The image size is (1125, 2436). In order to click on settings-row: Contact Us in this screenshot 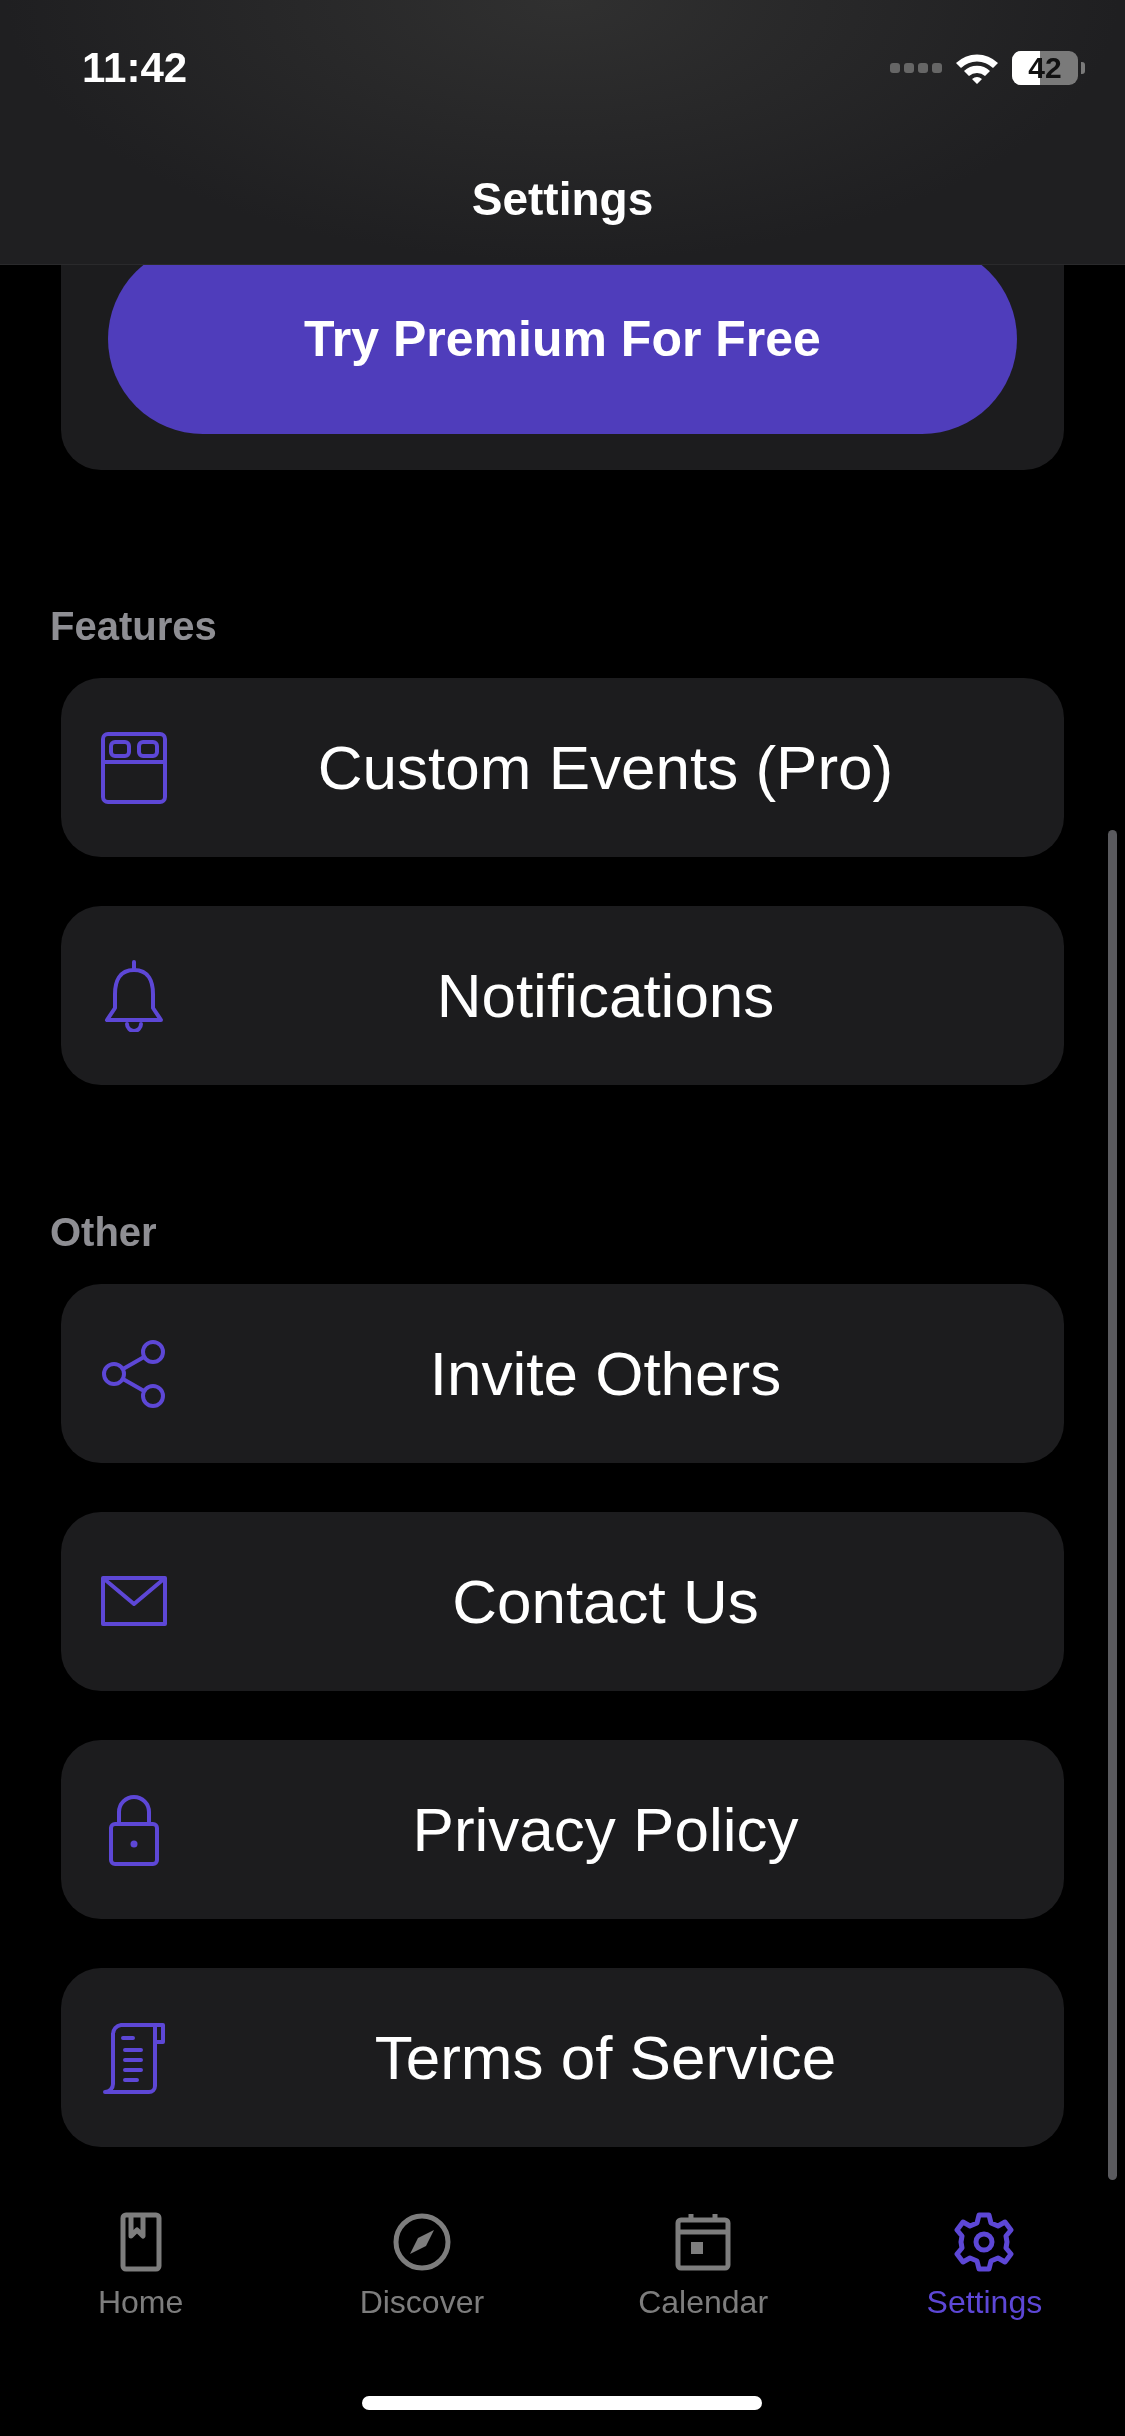, I will do `click(562, 1601)`.